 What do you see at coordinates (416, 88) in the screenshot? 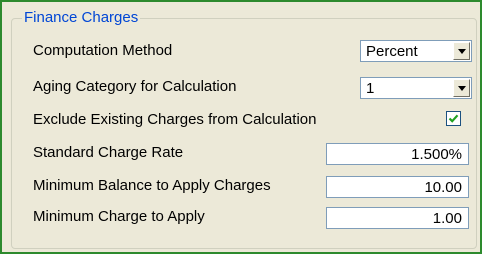
I see `aging-category-select: 1` at bounding box center [416, 88].